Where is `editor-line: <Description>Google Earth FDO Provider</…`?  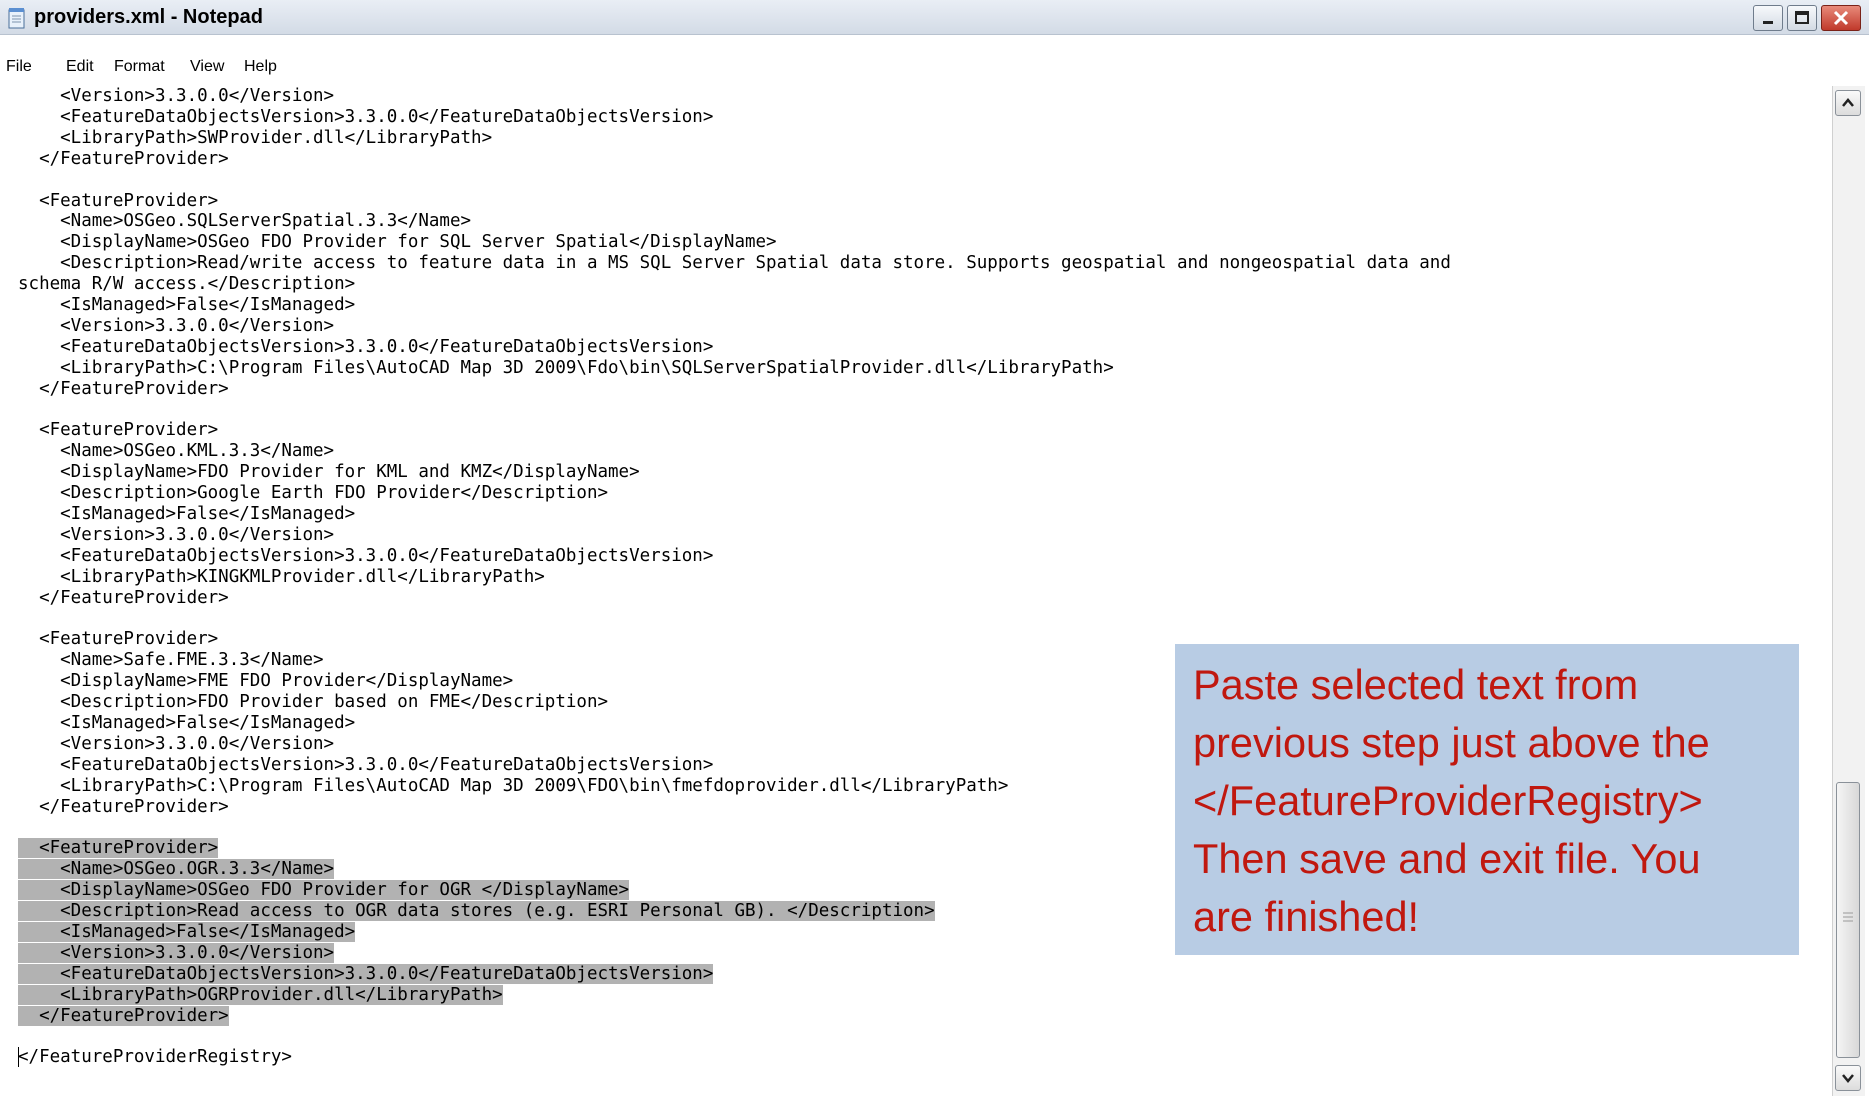 editor-line: <Description>Google Earth FDO Provider</… is located at coordinates (313, 493).